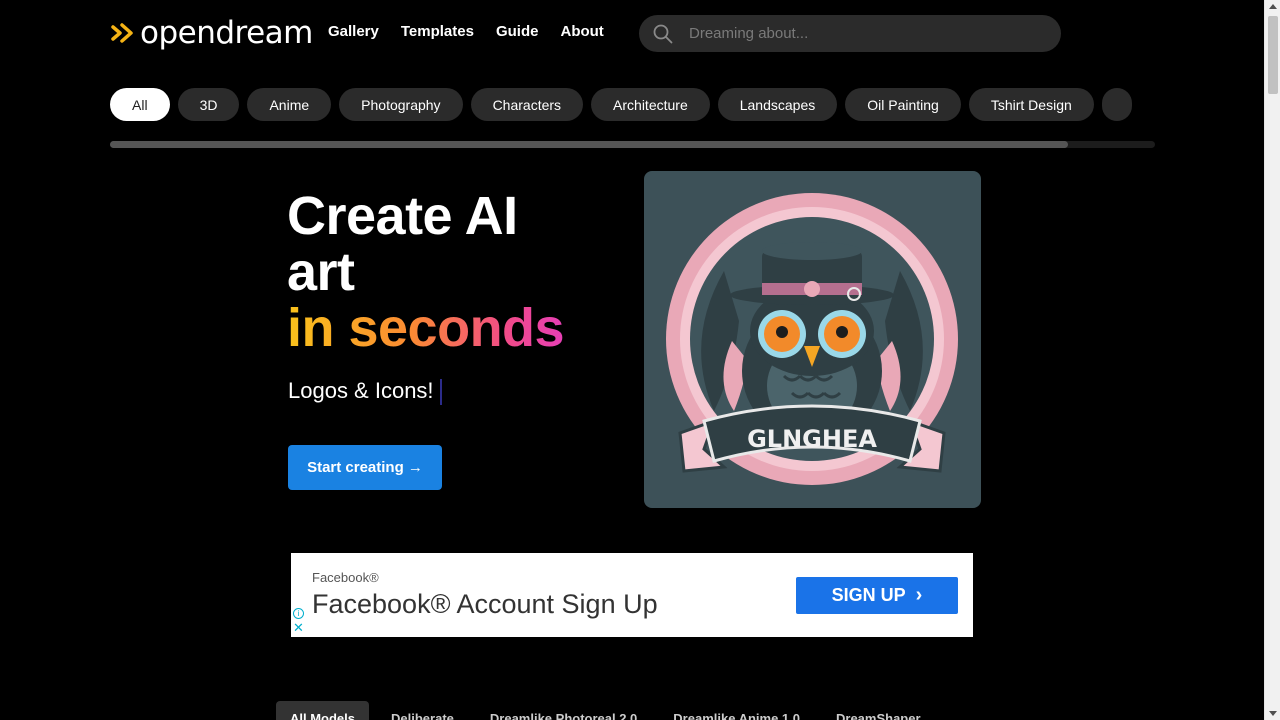  Describe the element at coordinates (1116, 104) in the screenshot. I see `chip-next-partial` at that location.